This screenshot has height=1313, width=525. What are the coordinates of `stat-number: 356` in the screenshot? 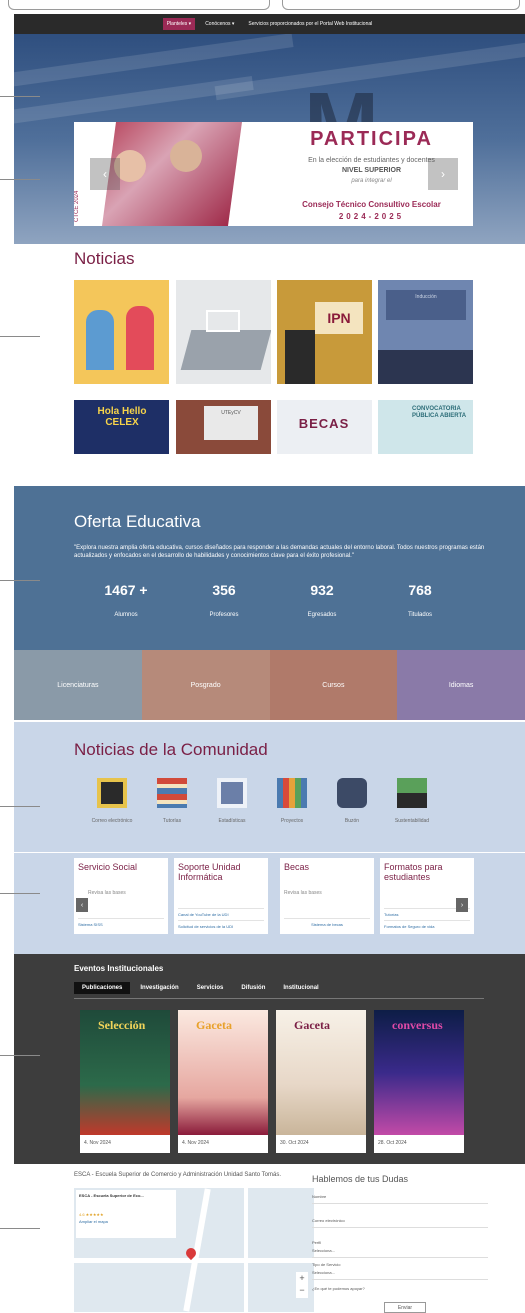 It's located at (224, 590).